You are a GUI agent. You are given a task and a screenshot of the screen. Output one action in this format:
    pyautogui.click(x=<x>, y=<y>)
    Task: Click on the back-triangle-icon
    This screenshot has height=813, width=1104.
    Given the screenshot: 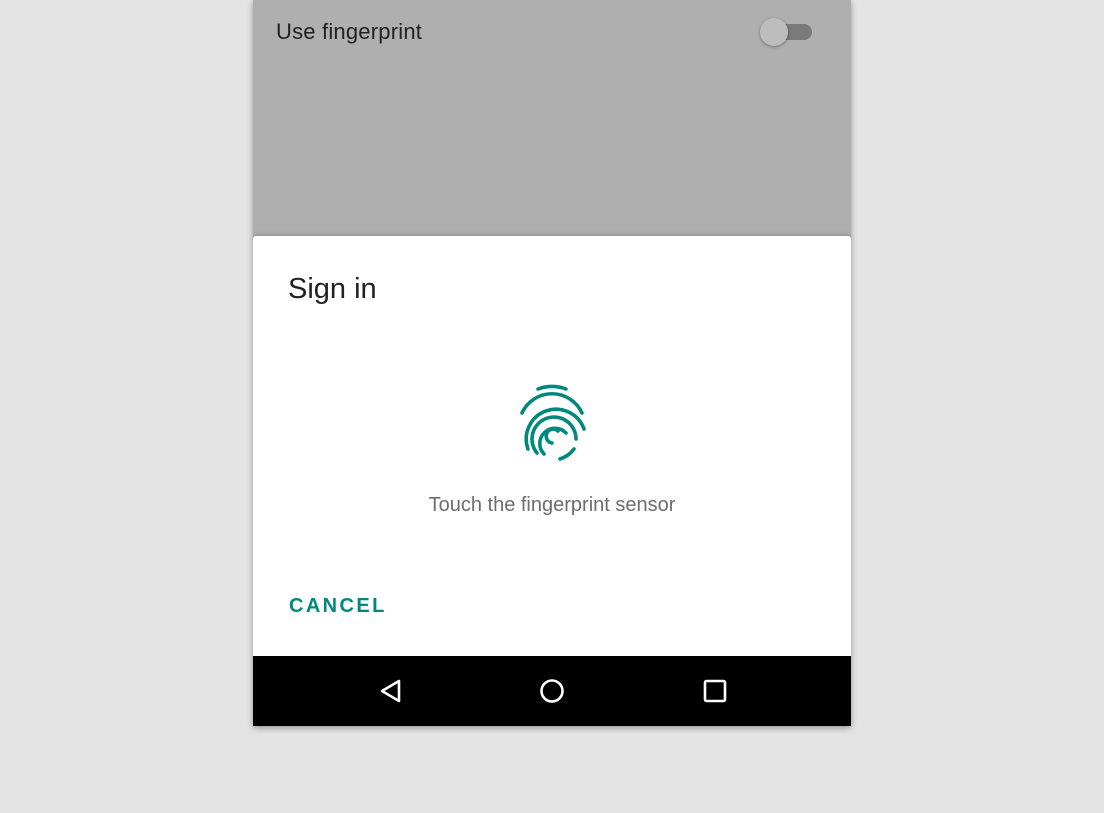 What is the action you would take?
    pyautogui.click(x=390, y=691)
    